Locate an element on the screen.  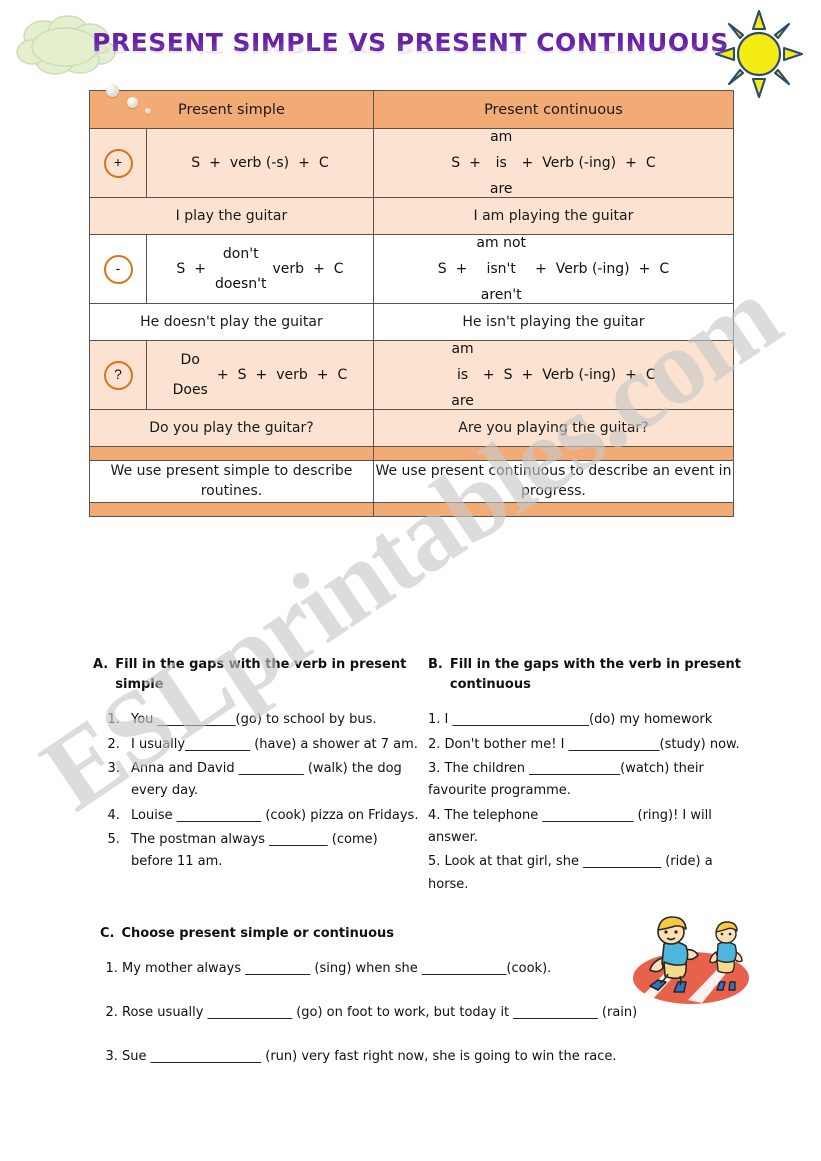
example-continuous-negative: He isn't playing the guitar is located at coordinates (553, 322).